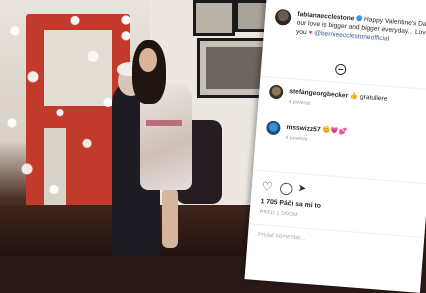 The height and width of the screenshot is (293, 426). What do you see at coordinates (214, 18) in the screenshot?
I see `photo-wall-frame` at bounding box center [214, 18].